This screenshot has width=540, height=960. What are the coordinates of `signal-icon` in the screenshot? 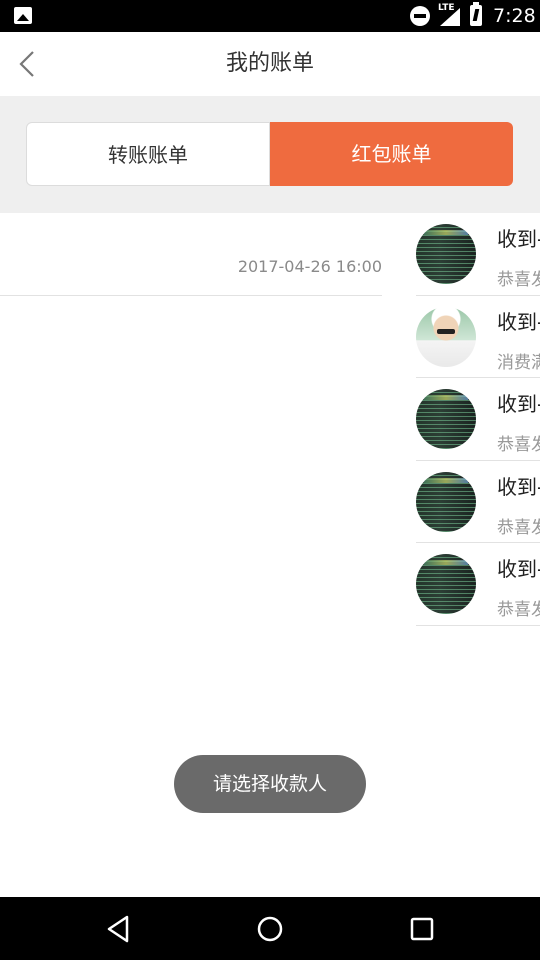 It's located at (450, 17).